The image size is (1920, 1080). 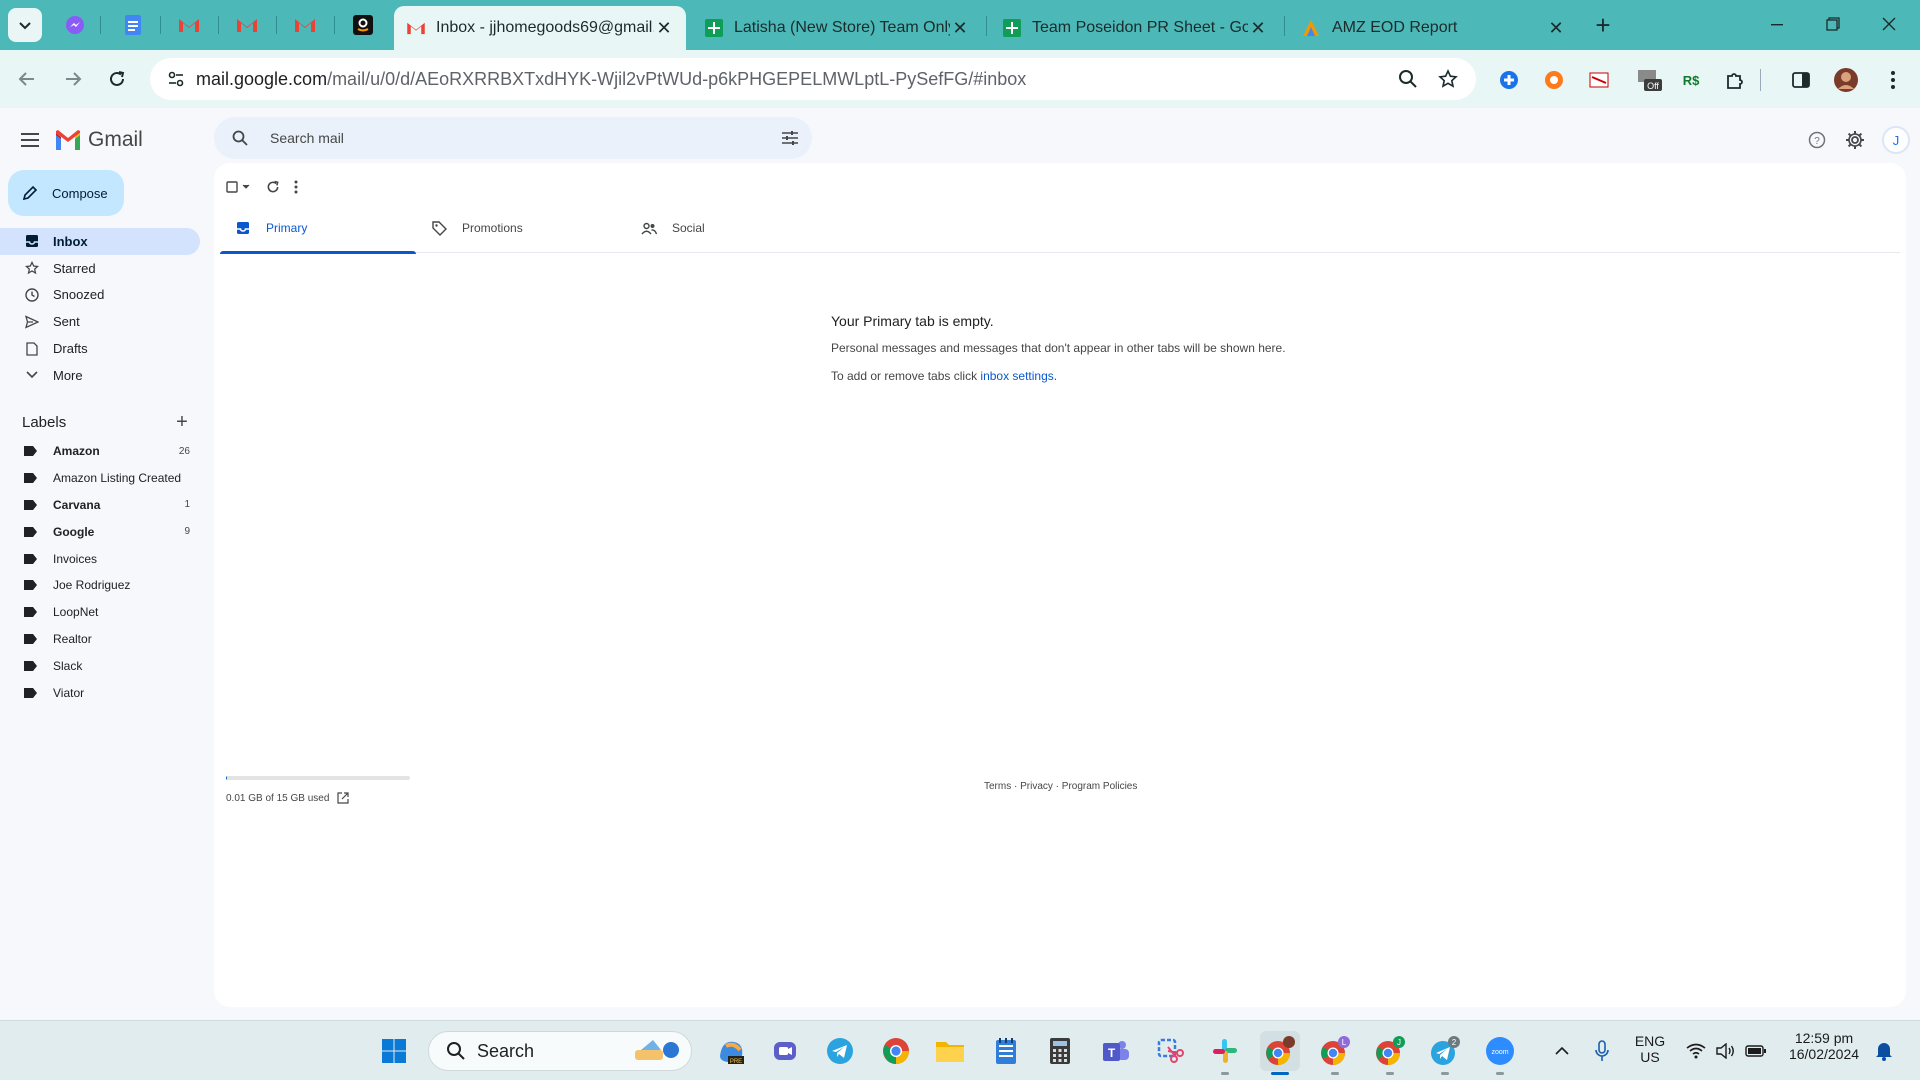 What do you see at coordinates (176, 79) in the screenshot?
I see `site-info-icon` at bounding box center [176, 79].